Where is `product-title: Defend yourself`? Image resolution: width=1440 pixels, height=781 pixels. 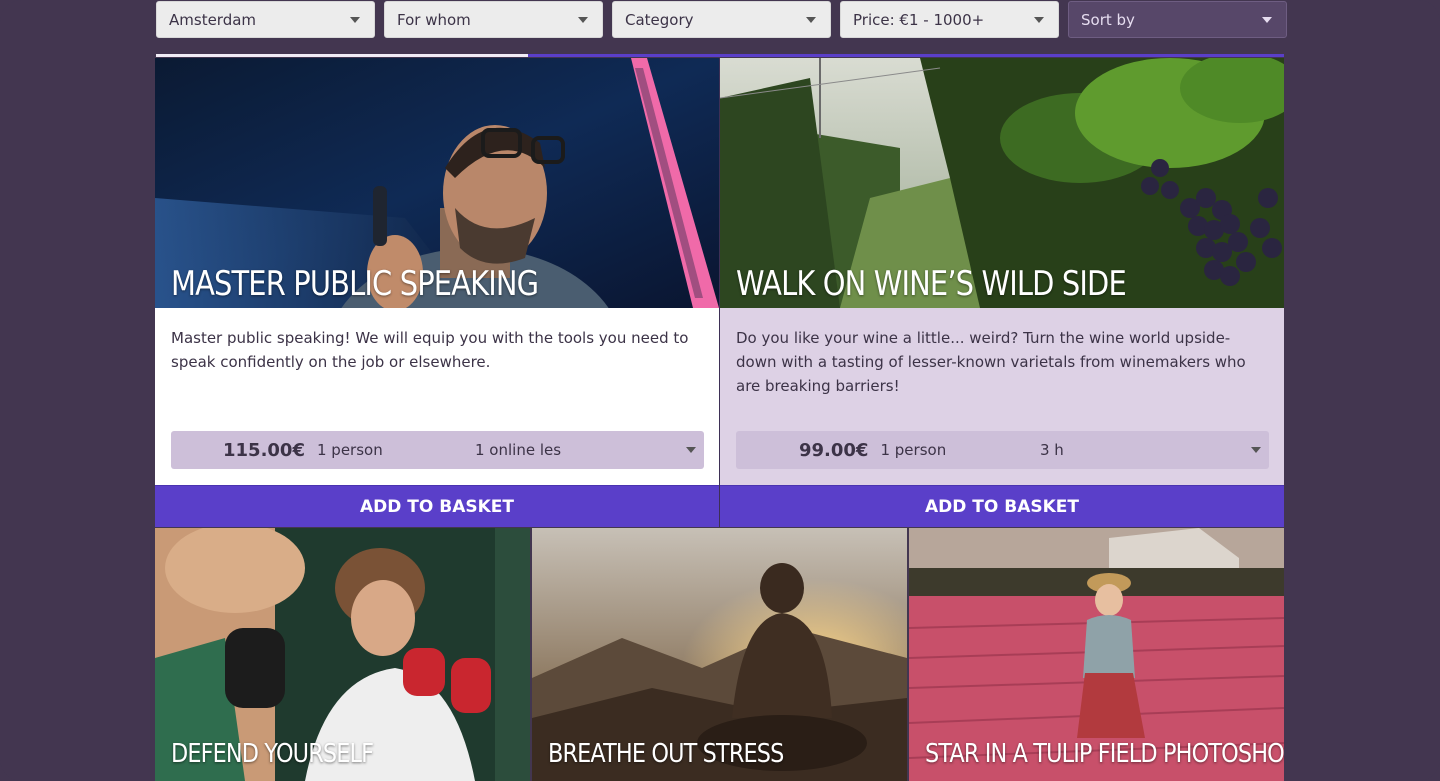 product-title: Defend yourself is located at coordinates (272, 754).